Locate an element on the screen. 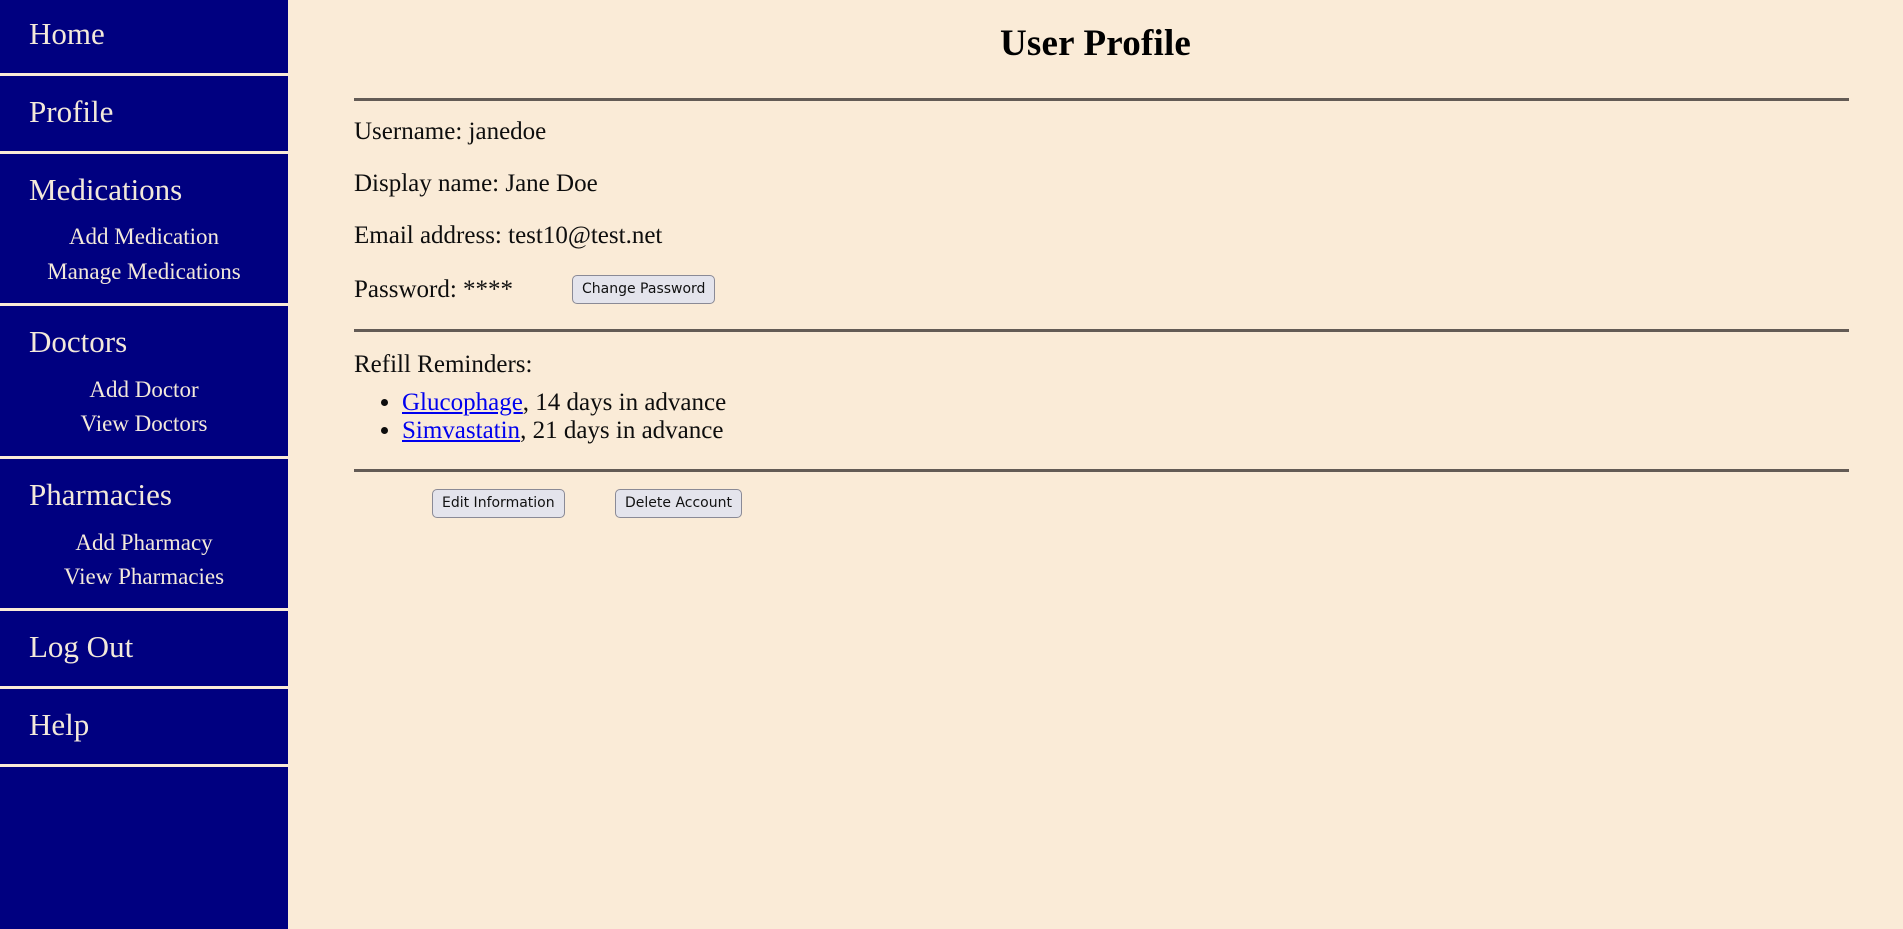 The image size is (1903, 929). sidebar-item-help: Help is located at coordinates (144, 725).